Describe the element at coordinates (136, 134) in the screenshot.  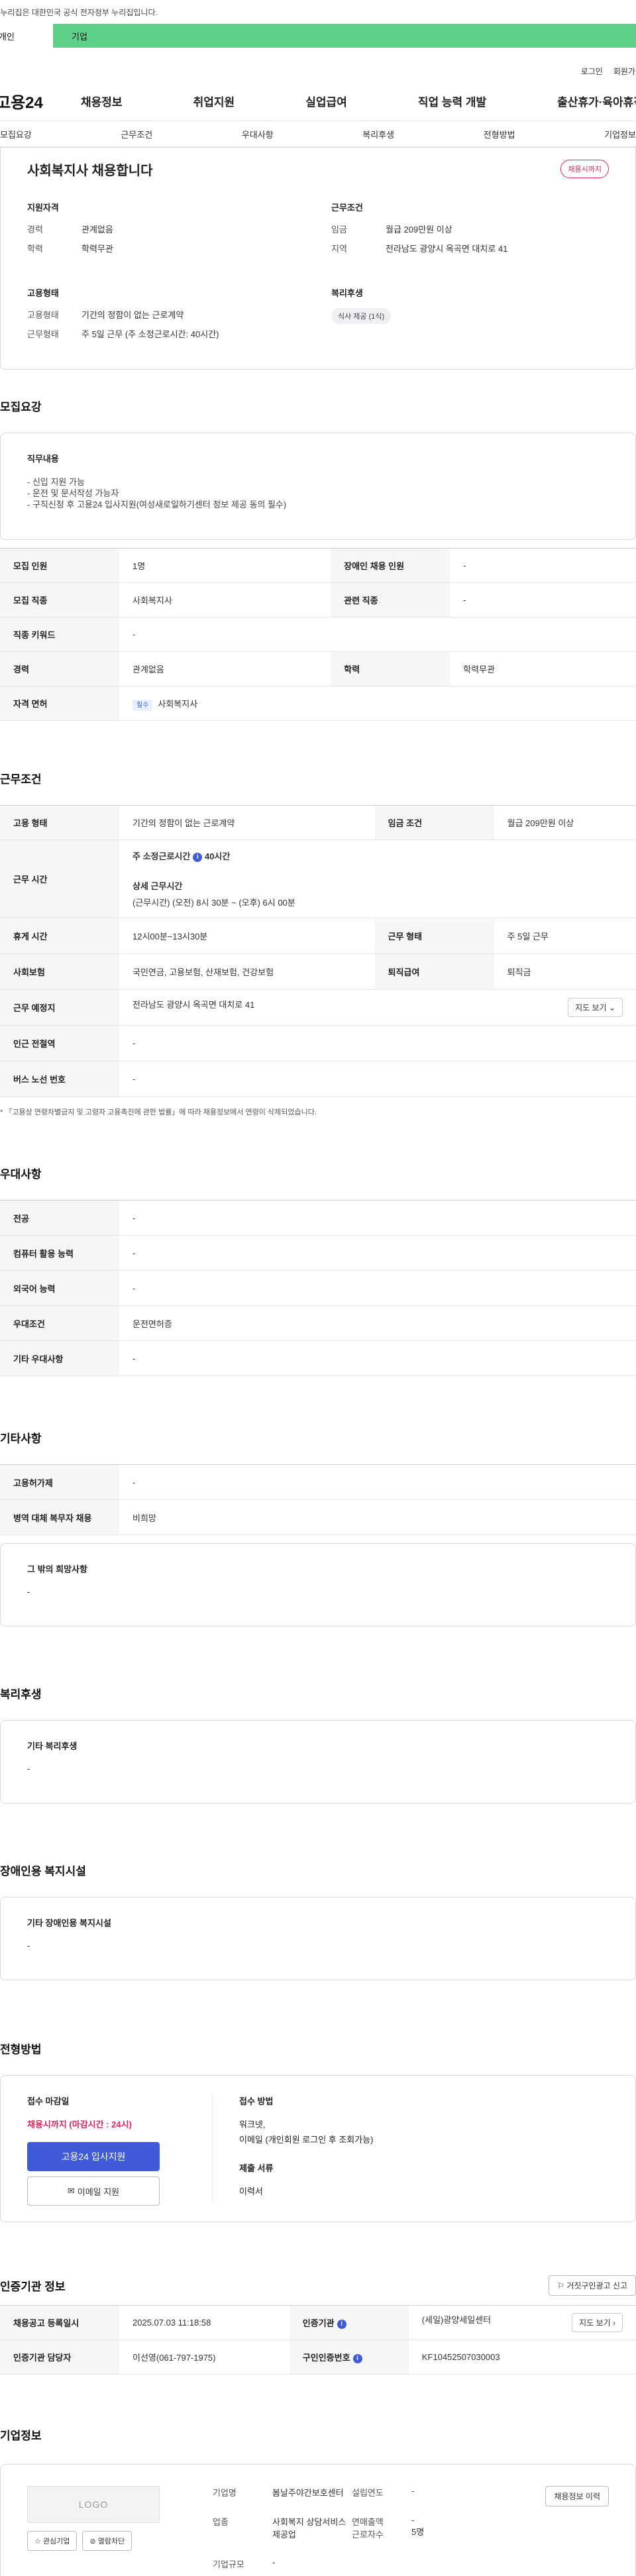
I see `tab-conditions: 근무조건` at that location.